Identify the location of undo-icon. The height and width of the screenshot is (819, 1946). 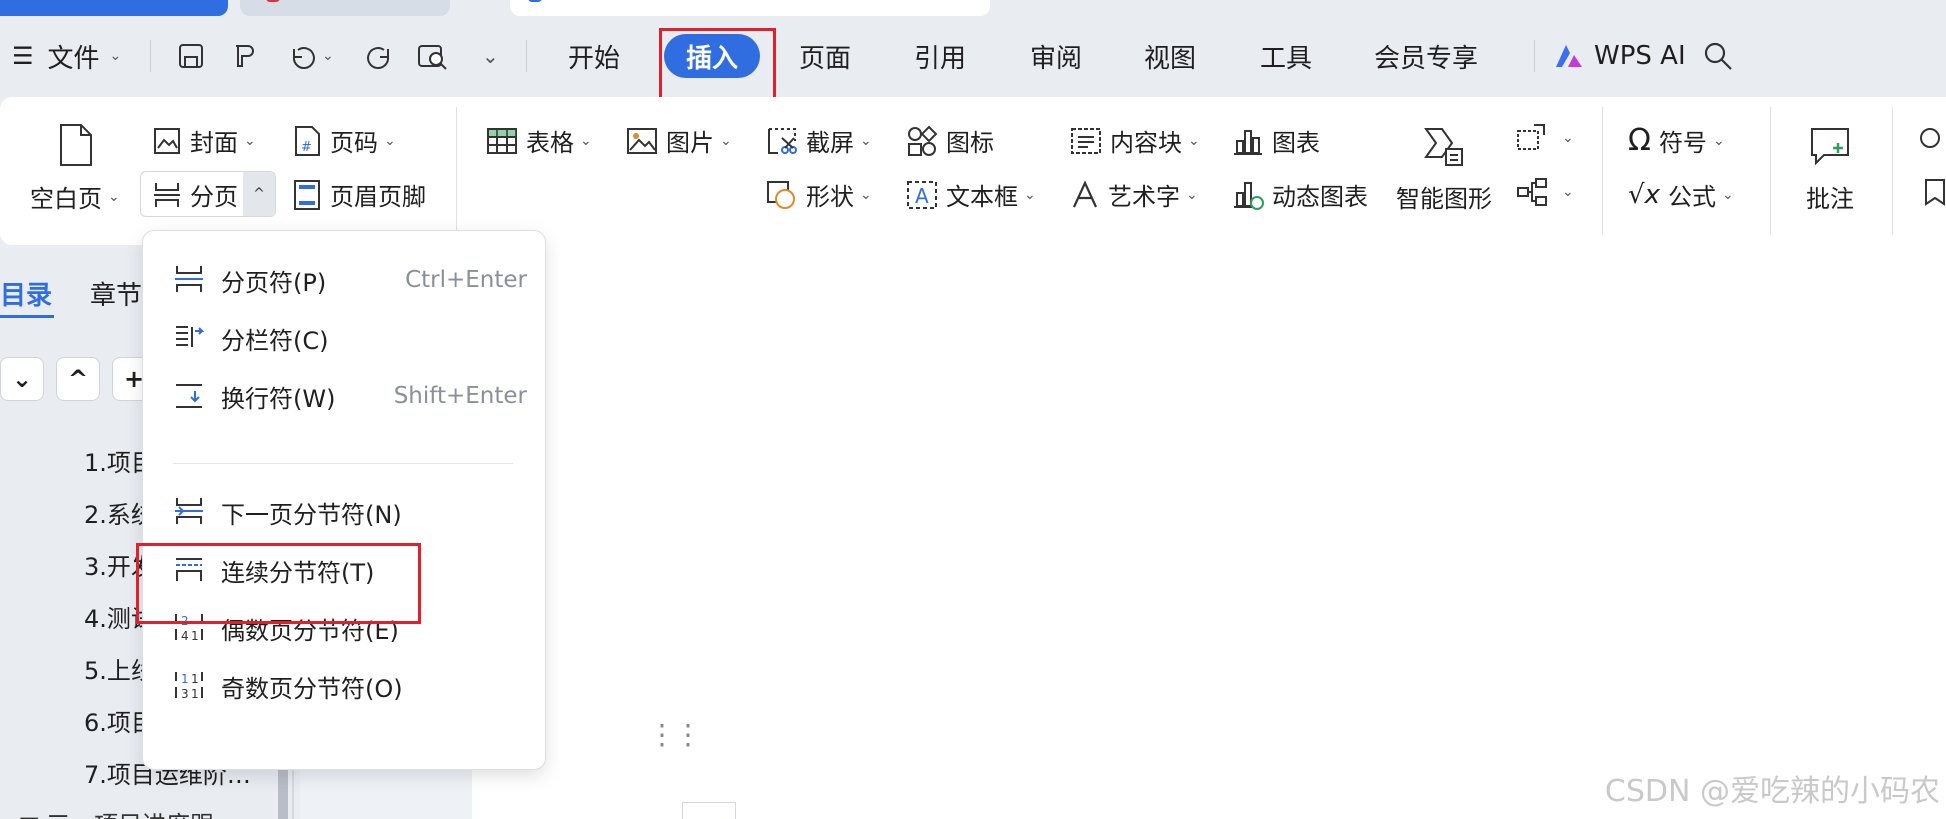
(301, 56).